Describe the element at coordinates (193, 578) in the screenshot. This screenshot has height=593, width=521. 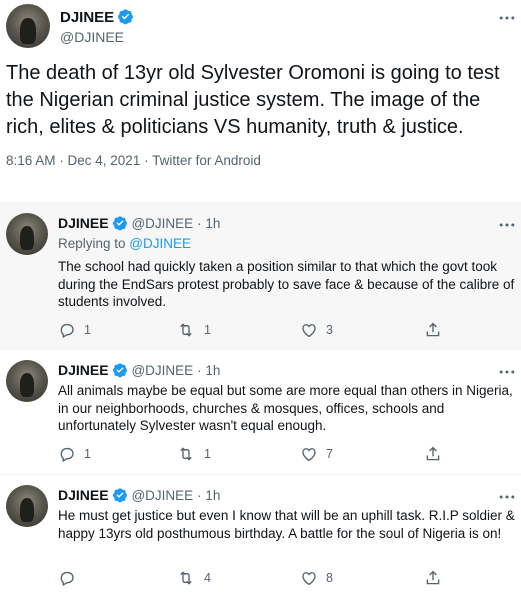
I see `retweet-button: 4` at that location.